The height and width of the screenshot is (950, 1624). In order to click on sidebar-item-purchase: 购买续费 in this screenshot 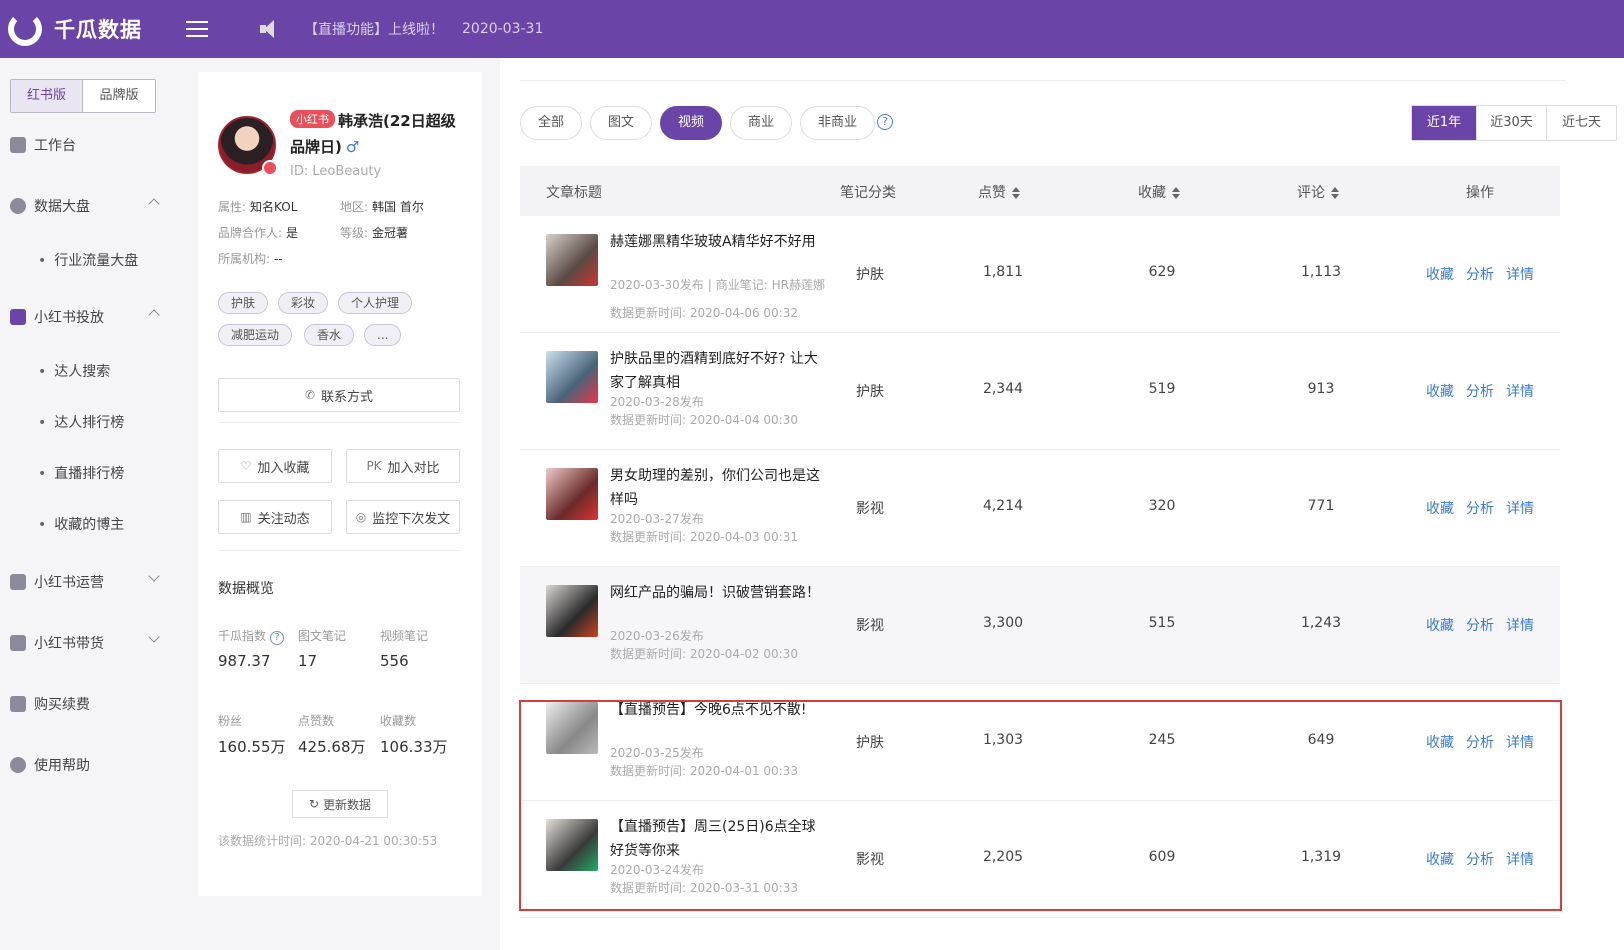, I will do `click(90, 704)`.